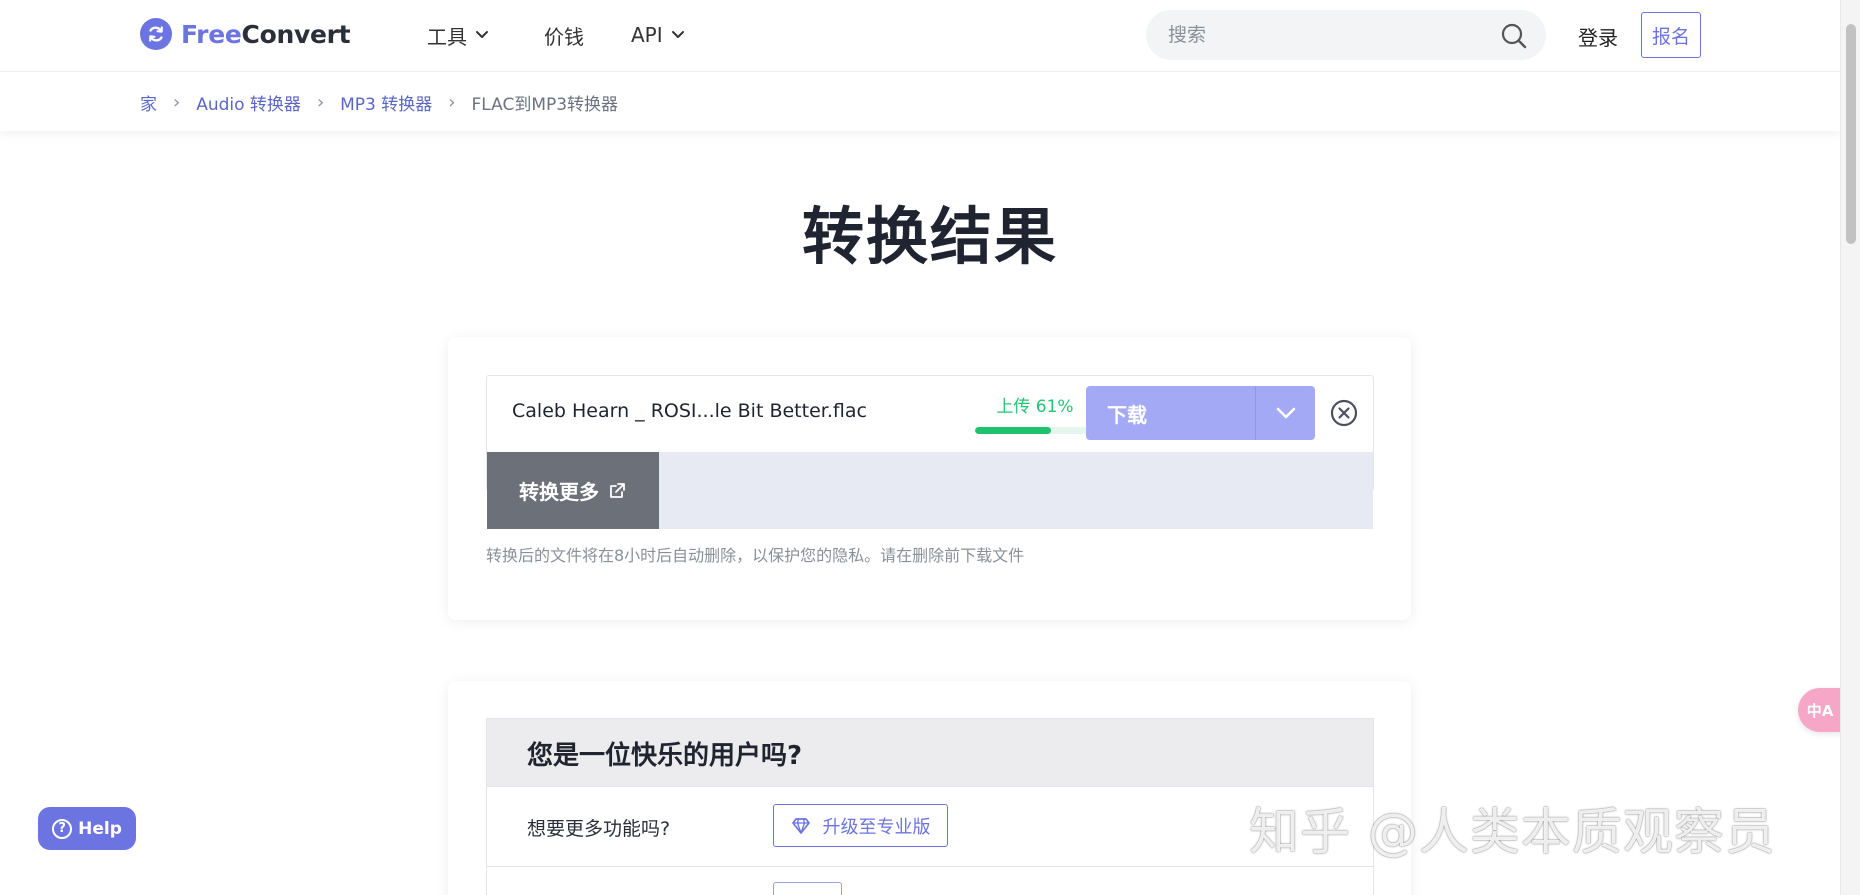  Describe the element at coordinates (156, 34) in the screenshot. I see `refresh-icon` at that location.